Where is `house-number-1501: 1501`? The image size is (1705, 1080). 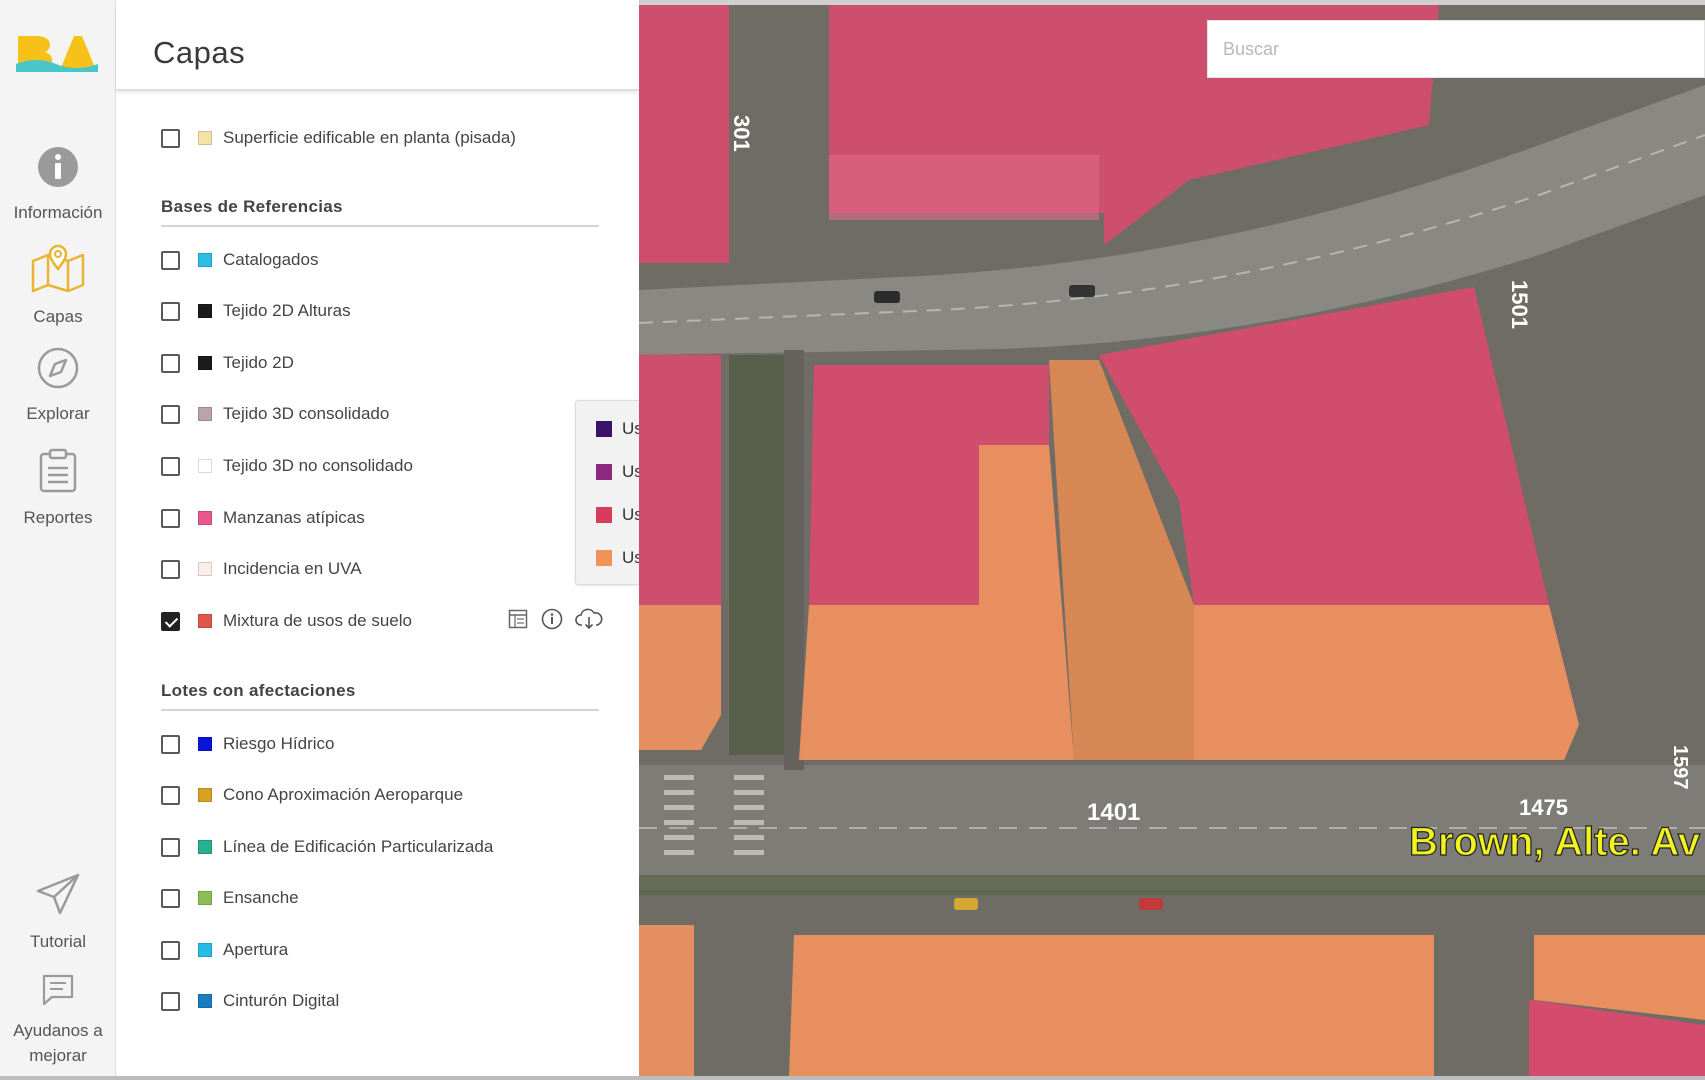 house-number-1501: 1501 is located at coordinates (1519, 304).